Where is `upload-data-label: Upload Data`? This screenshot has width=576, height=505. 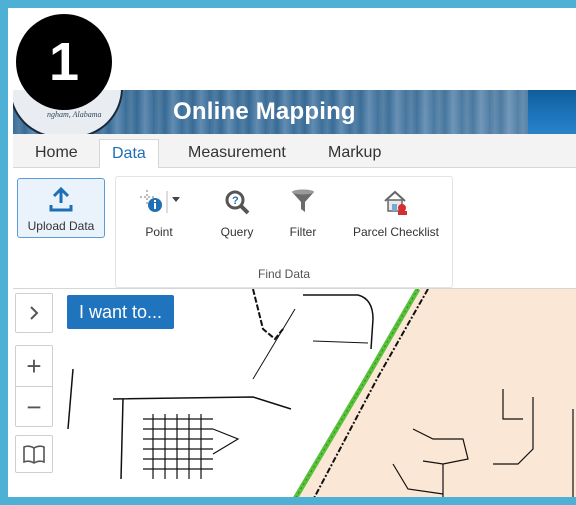
upload-data-label: Upload Data is located at coordinates (61, 226).